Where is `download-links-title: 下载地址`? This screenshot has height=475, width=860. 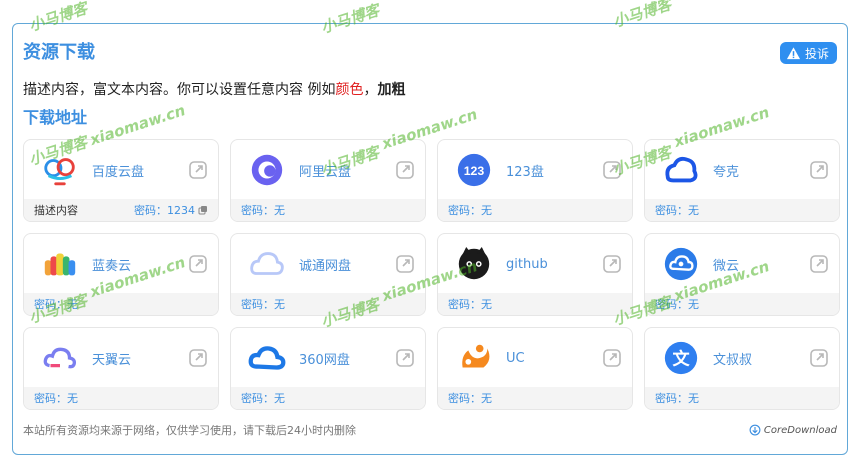 download-links-title: 下载地址 is located at coordinates (55, 117).